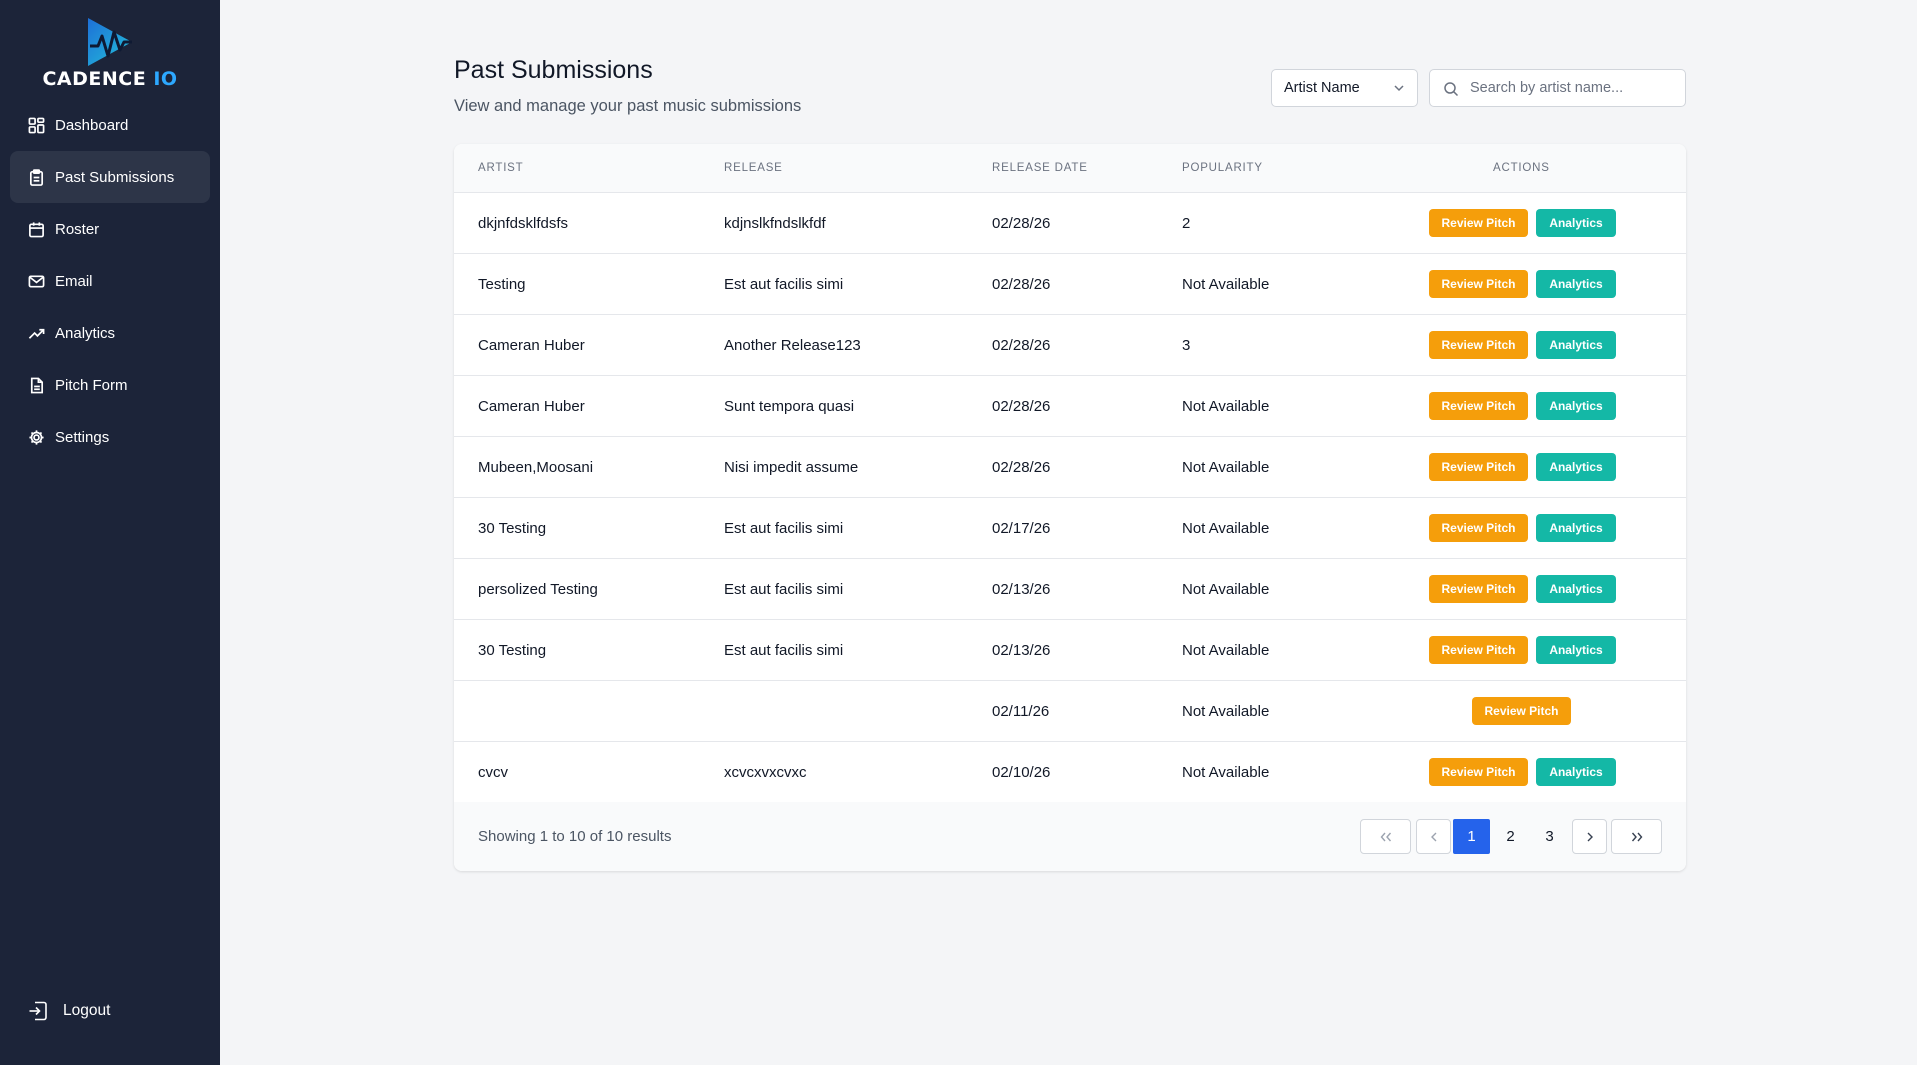 This screenshot has height=1065, width=1917. I want to click on sidebar-item-pitch-form: Pitch Form, so click(110, 385).